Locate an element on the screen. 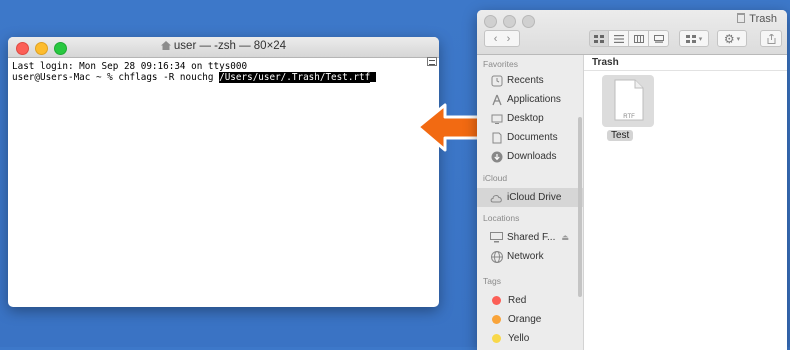 The image size is (790, 350). terminal-title: user — -zsh — 80×24 is located at coordinates (230, 46).